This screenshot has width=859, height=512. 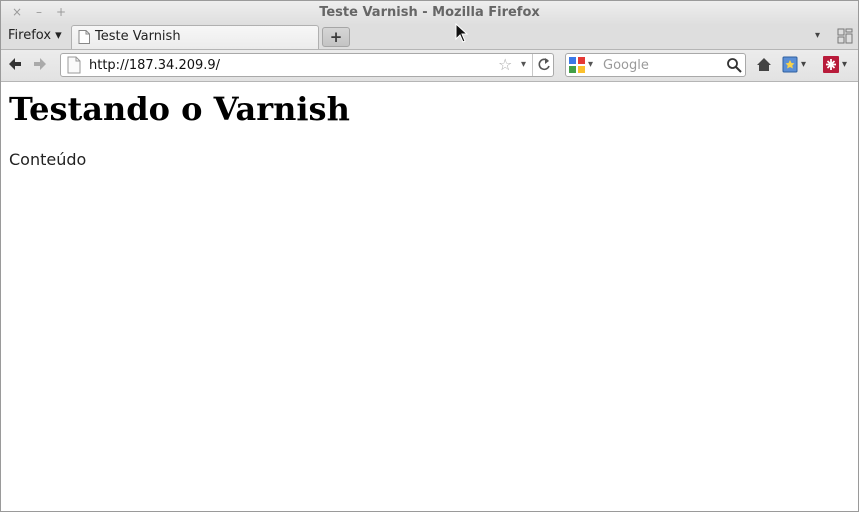 I want to click on page-heading: Testando o Varnish, so click(x=179, y=109).